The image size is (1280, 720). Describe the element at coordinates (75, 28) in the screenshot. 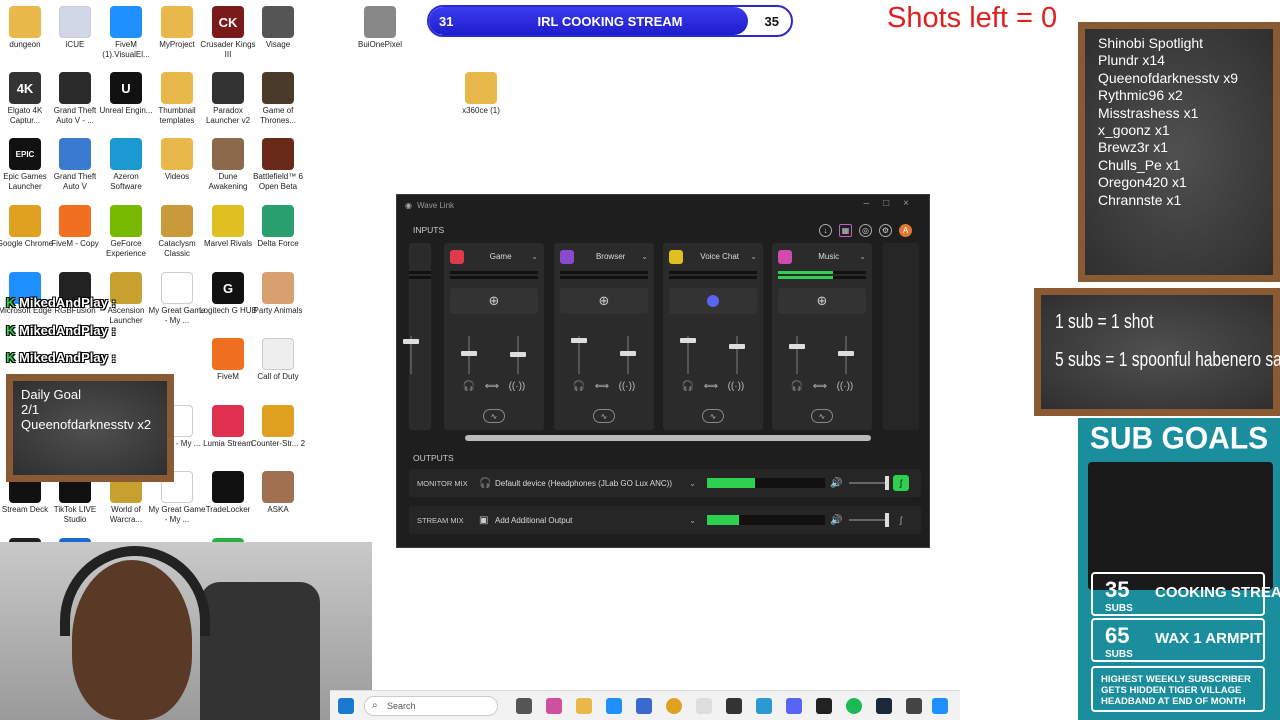

I see `desktop-icon: iCUE` at that location.